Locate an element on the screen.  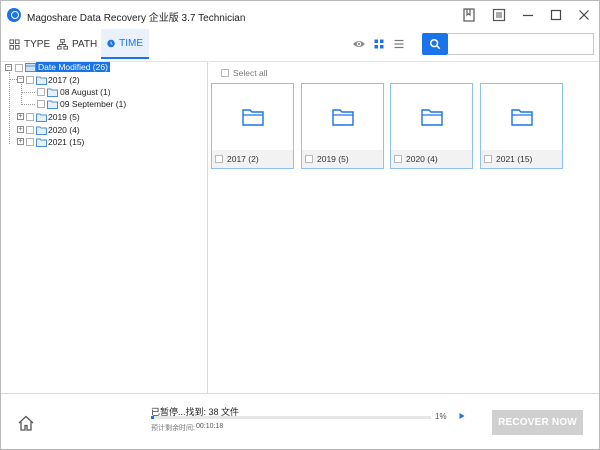
search-icon is located at coordinates (435, 44).